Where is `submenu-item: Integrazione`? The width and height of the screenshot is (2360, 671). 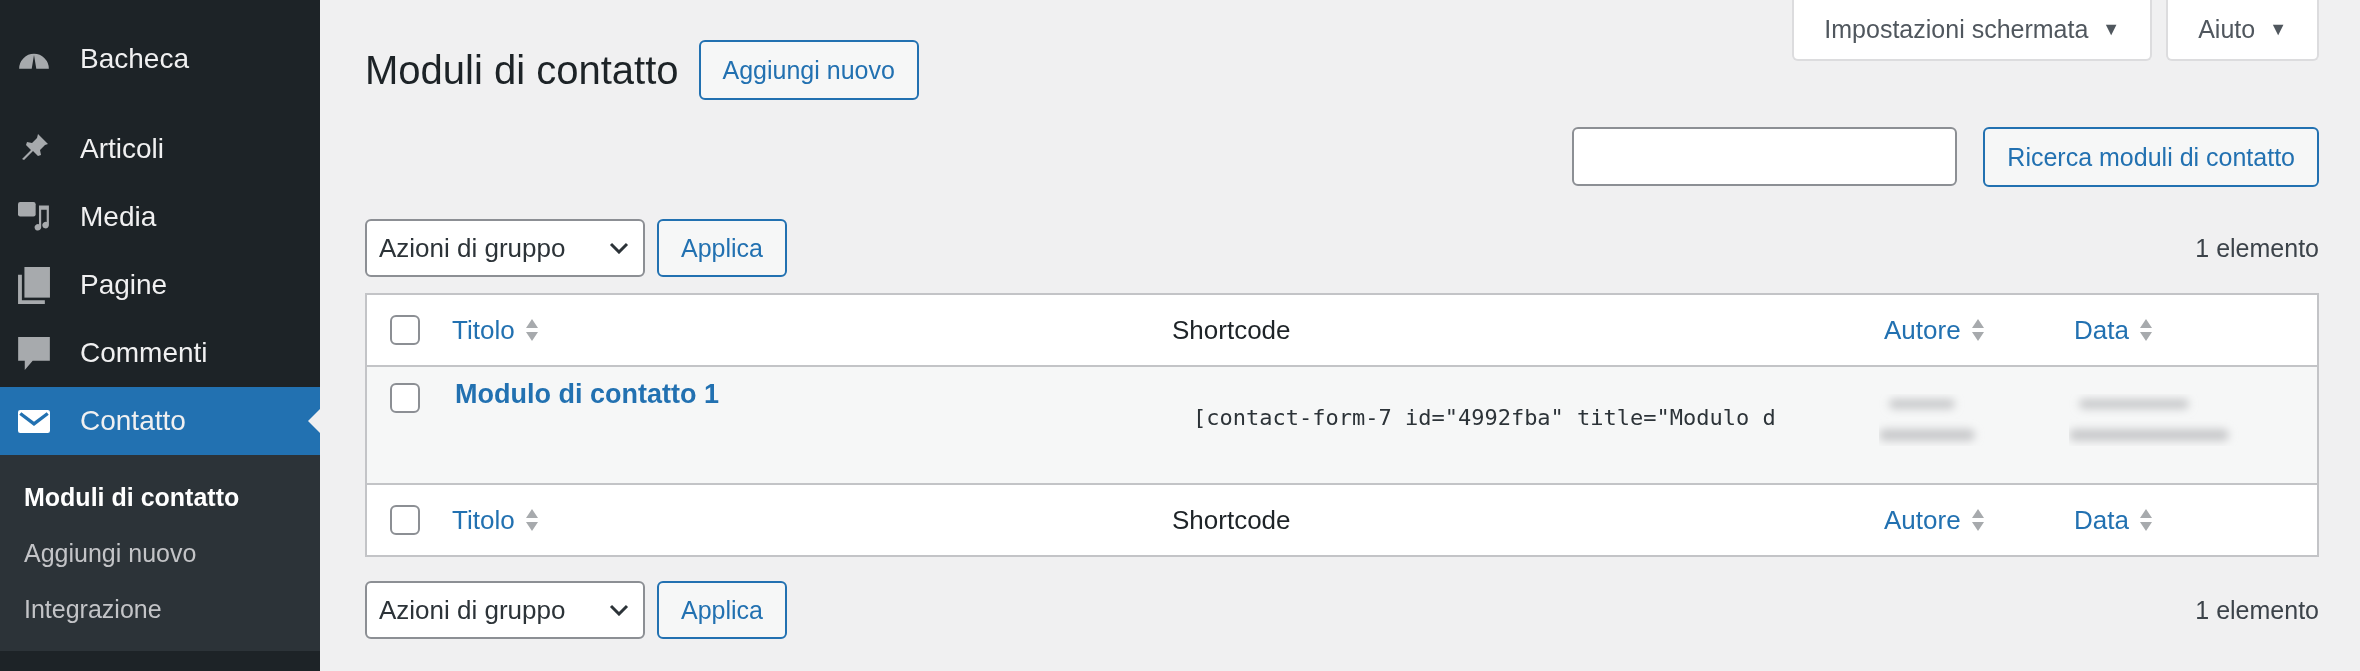
submenu-item: Integrazione is located at coordinates (160, 609).